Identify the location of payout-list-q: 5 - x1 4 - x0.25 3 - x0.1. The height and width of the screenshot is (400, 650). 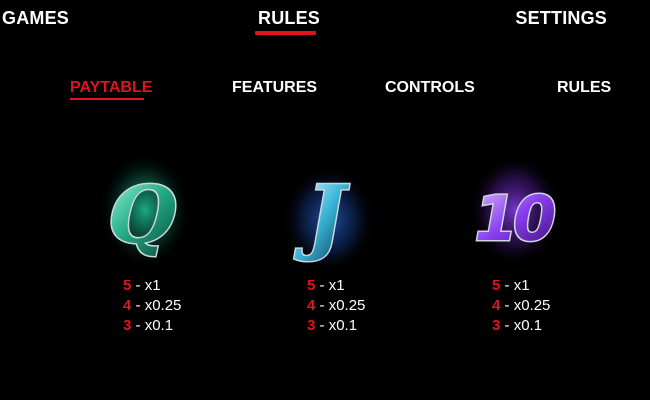
(152, 306).